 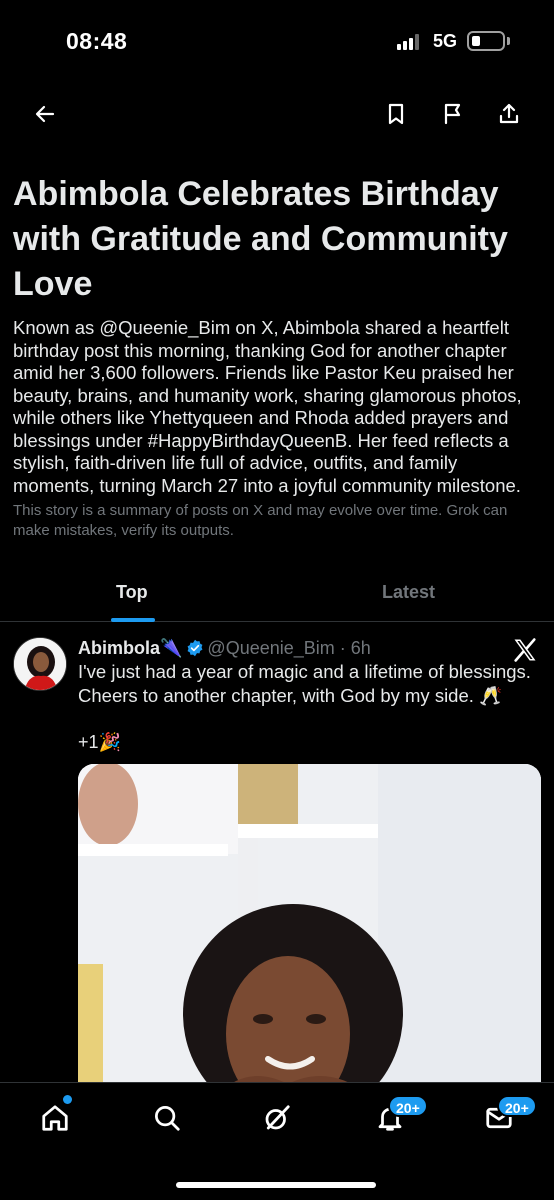 I want to click on home-icon, so click(x=55, y=1118).